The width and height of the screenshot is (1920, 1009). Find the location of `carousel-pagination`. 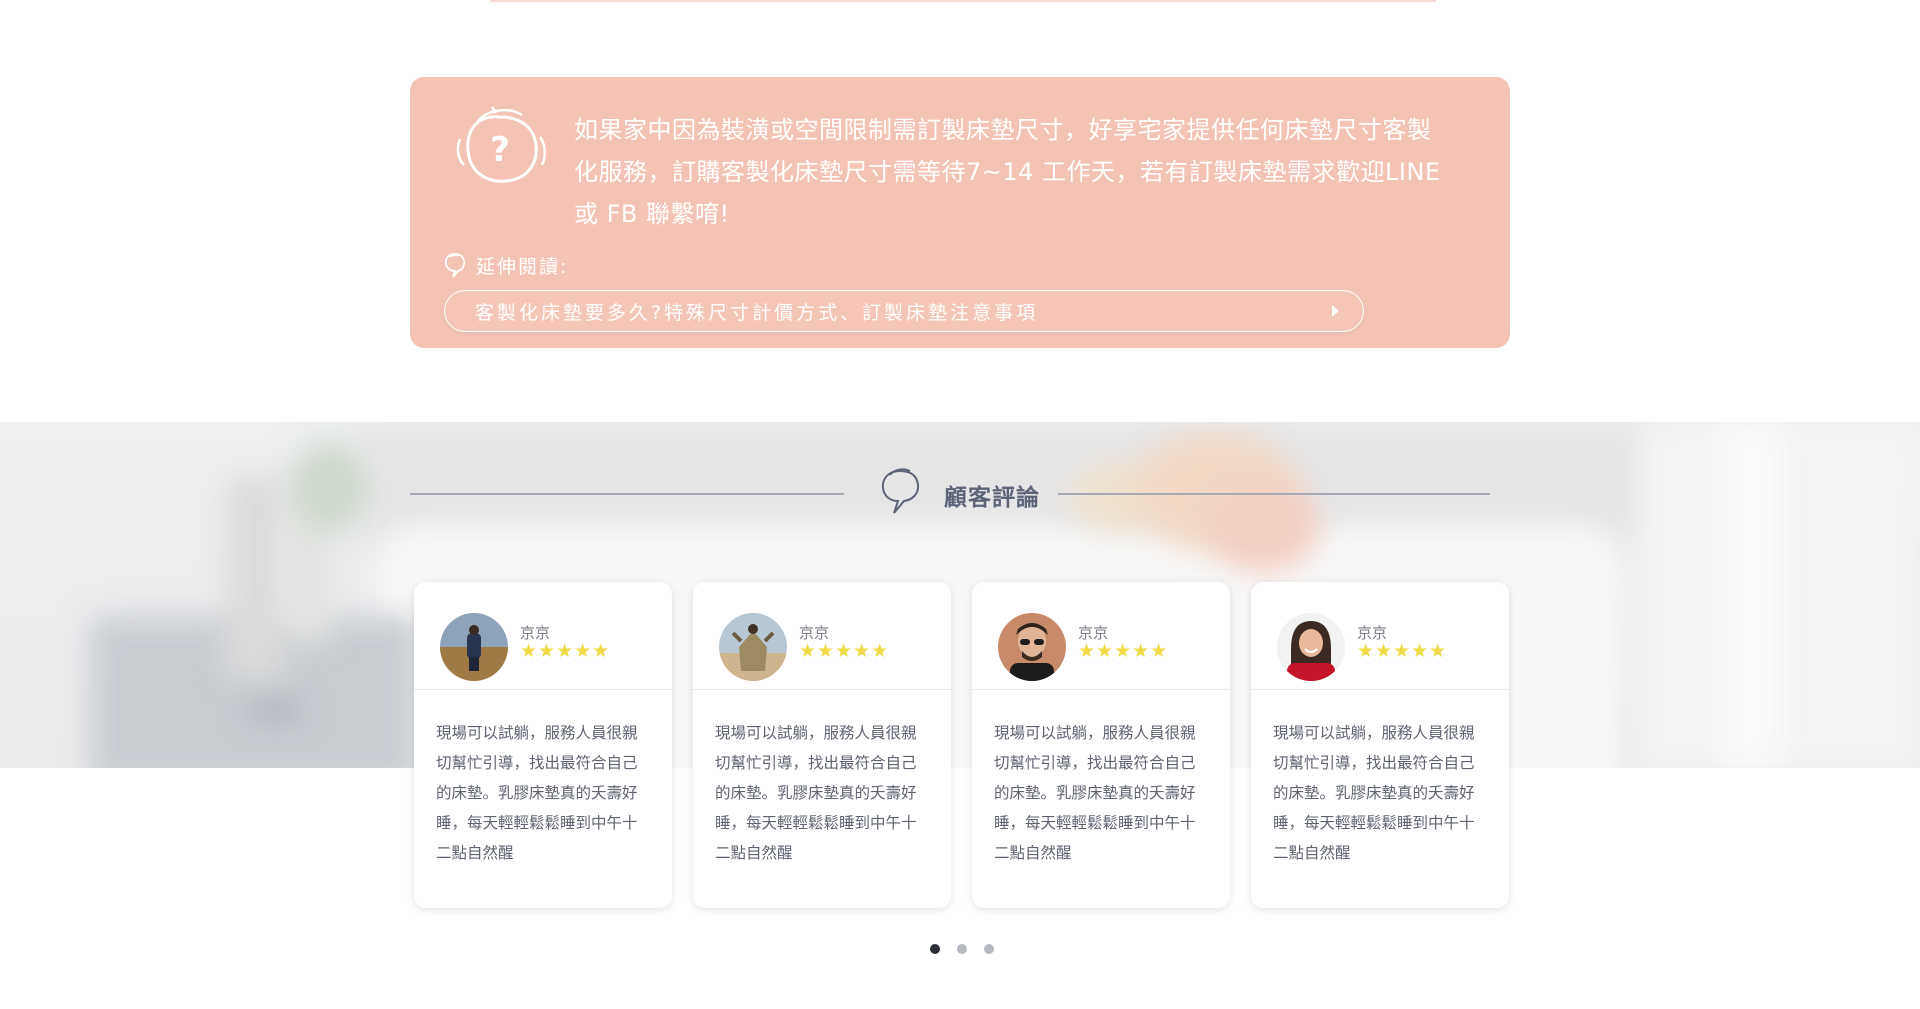

carousel-pagination is located at coordinates (962, 949).